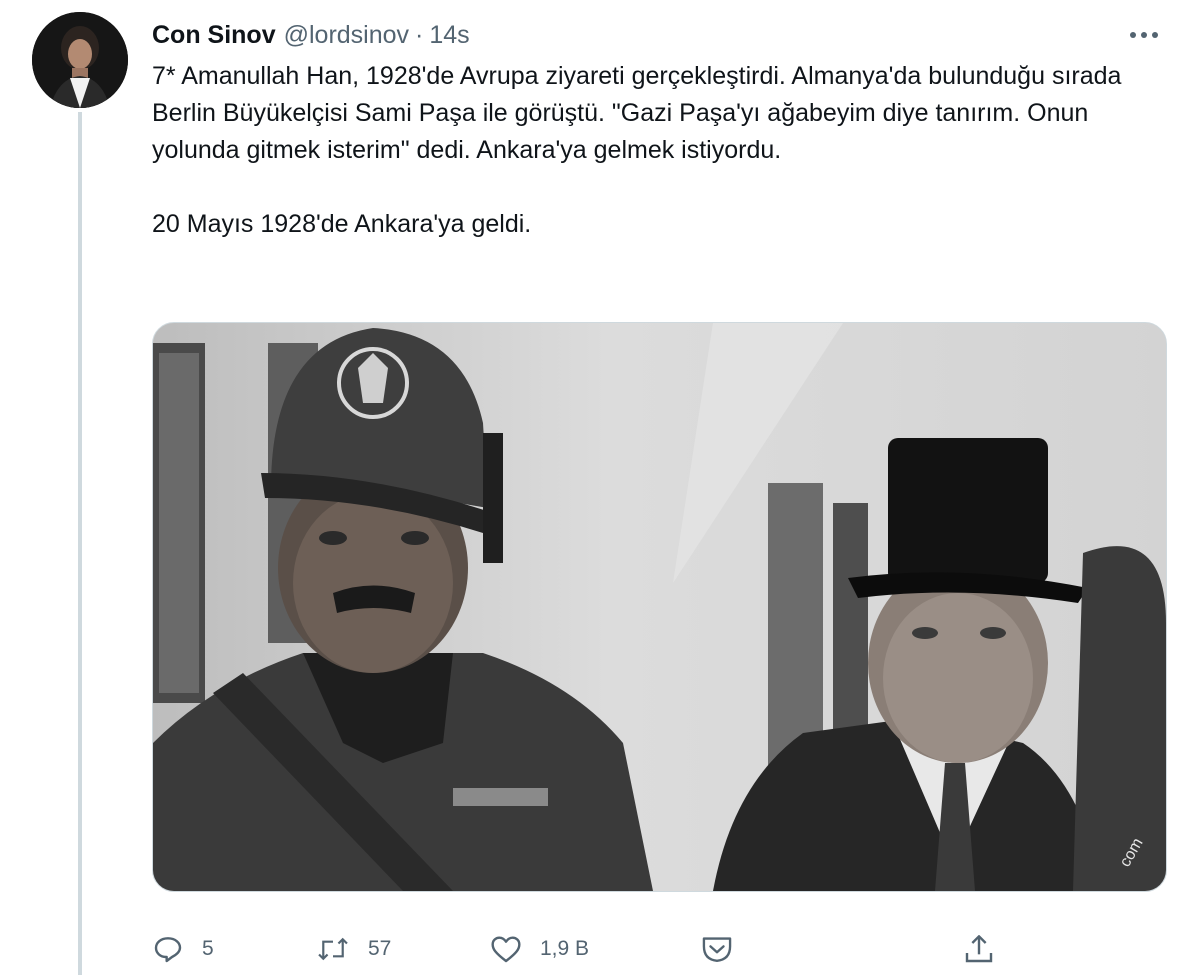 Image resolution: width=1200 pixels, height=975 pixels. I want to click on heart-icon, so click(506, 949).